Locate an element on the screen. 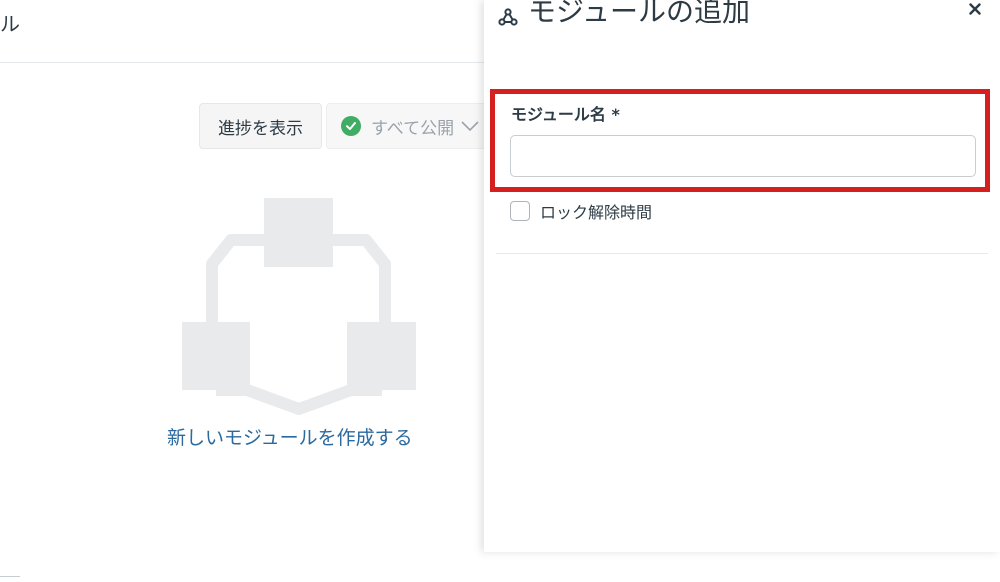  lock-until-checkbox is located at coordinates (520, 211).